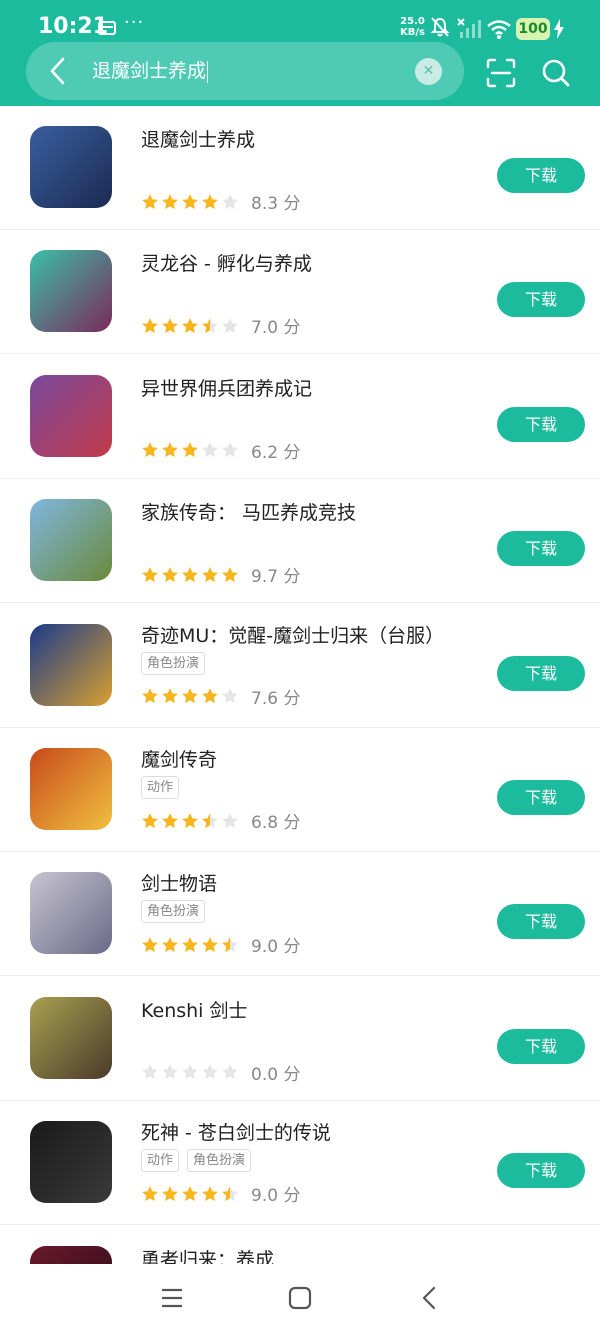  I want to click on game-icon-kenshi, so click(71, 1037).